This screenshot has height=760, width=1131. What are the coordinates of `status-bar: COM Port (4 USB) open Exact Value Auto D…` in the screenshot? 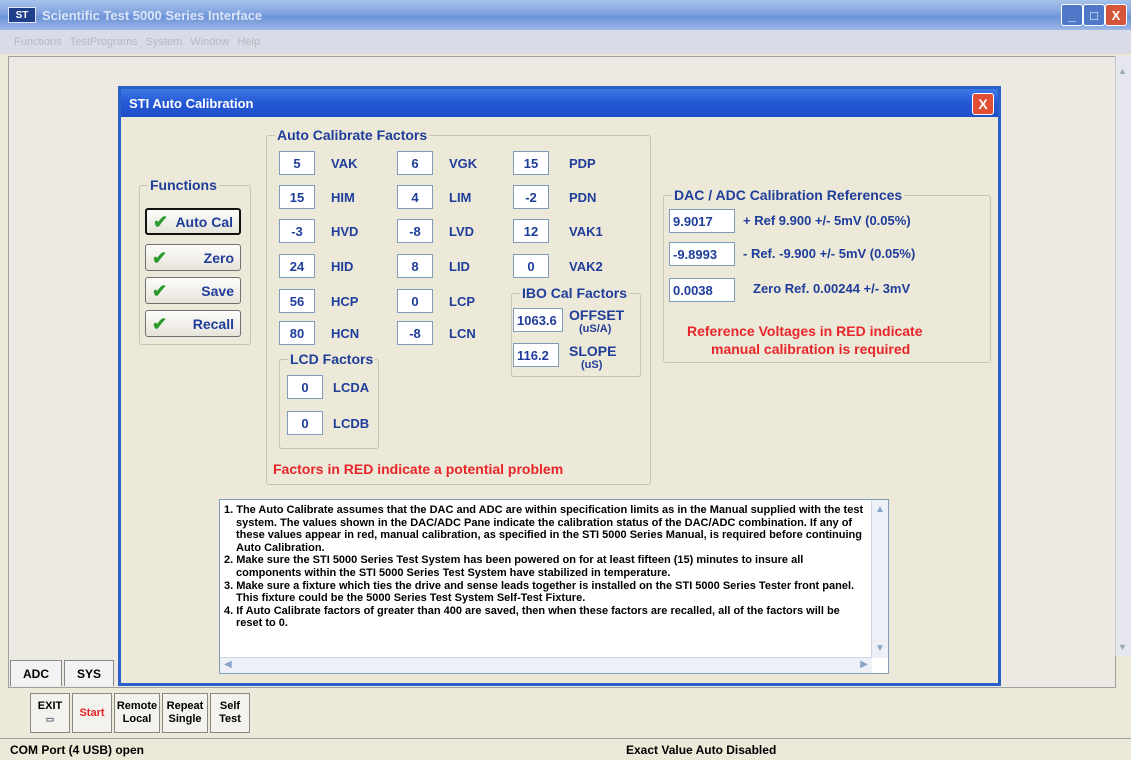 It's located at (565, 749).